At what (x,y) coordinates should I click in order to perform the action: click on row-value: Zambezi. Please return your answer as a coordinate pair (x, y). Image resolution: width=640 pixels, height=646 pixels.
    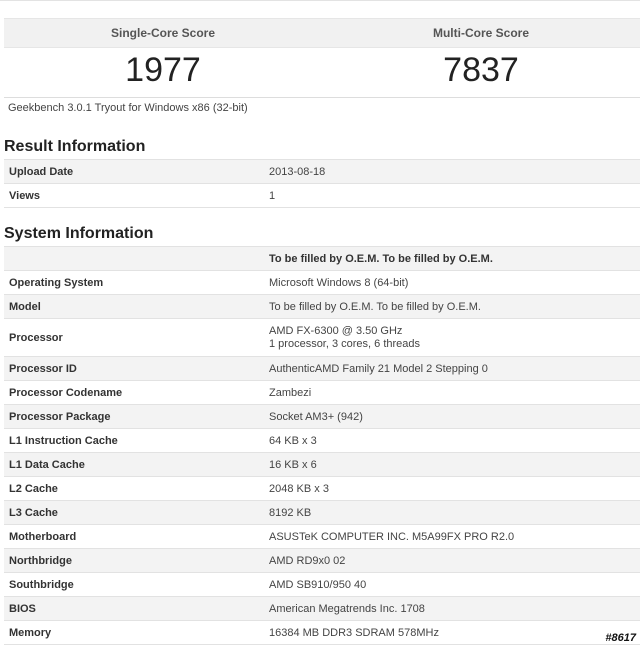
    Looking at the image, I should click on (452, 392).